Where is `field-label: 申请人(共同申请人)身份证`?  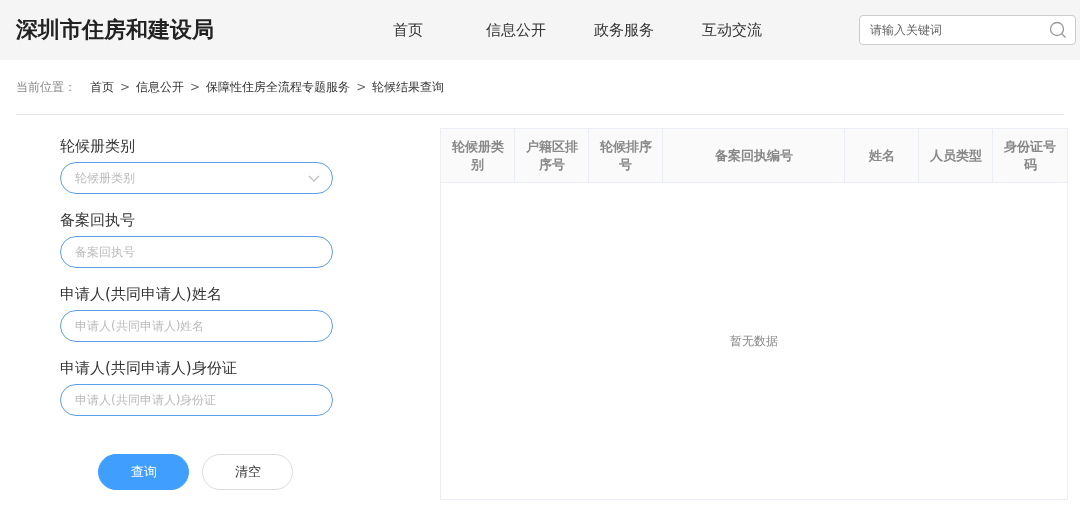
field-label: 申请人(共同申请人)身份证 is located at coordinates (149, 368).